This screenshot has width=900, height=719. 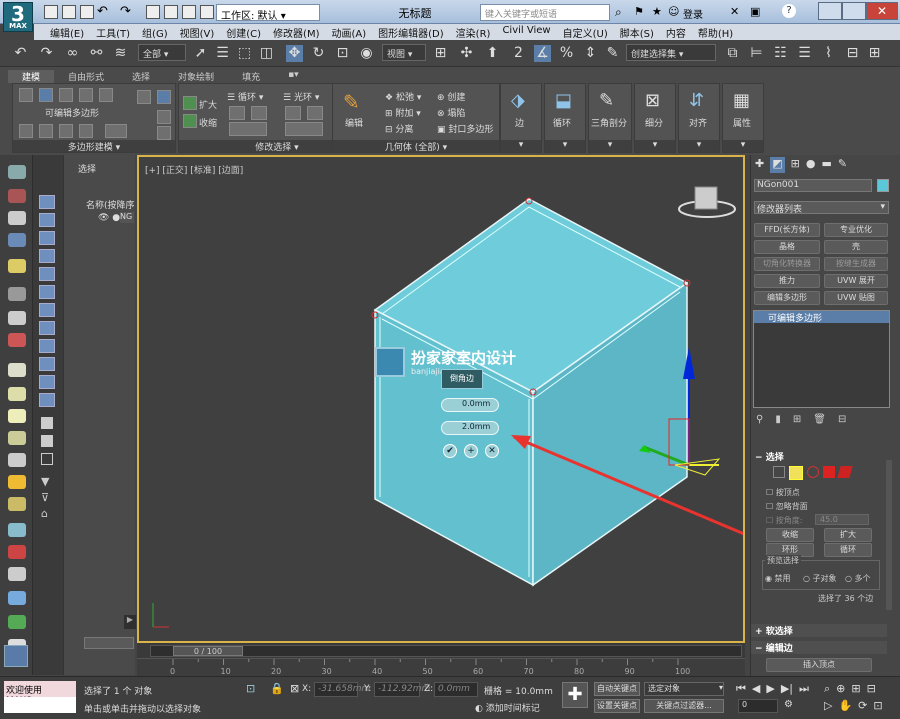 What do you see at coordinates (756, 689) in the screenshot?
I see `previous-frame-icon: ◀` at bounding box center [756, 689].